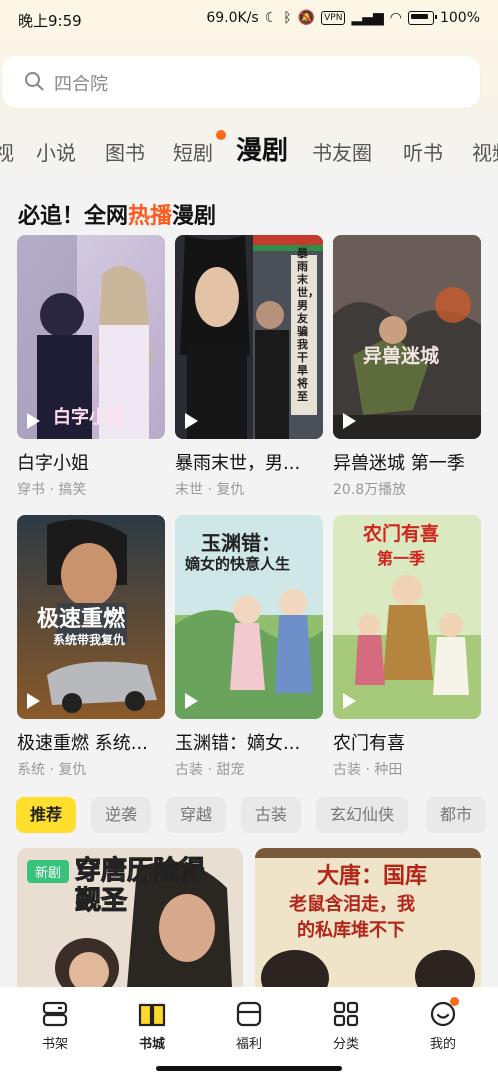 The image size is (498, 1080). I want to click on drama-cover: 暴雨末世，男友骗我干旱将至, so click(249, 337).